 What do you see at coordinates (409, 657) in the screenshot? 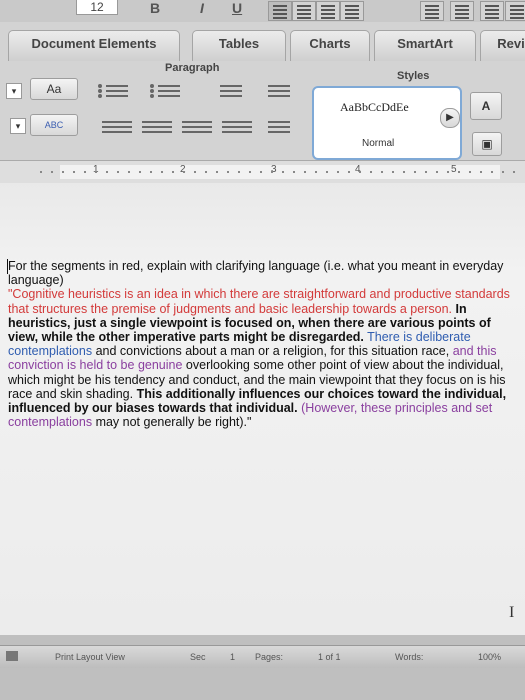
I see `status-words-label: Words:` at bounding box center [409, 657].